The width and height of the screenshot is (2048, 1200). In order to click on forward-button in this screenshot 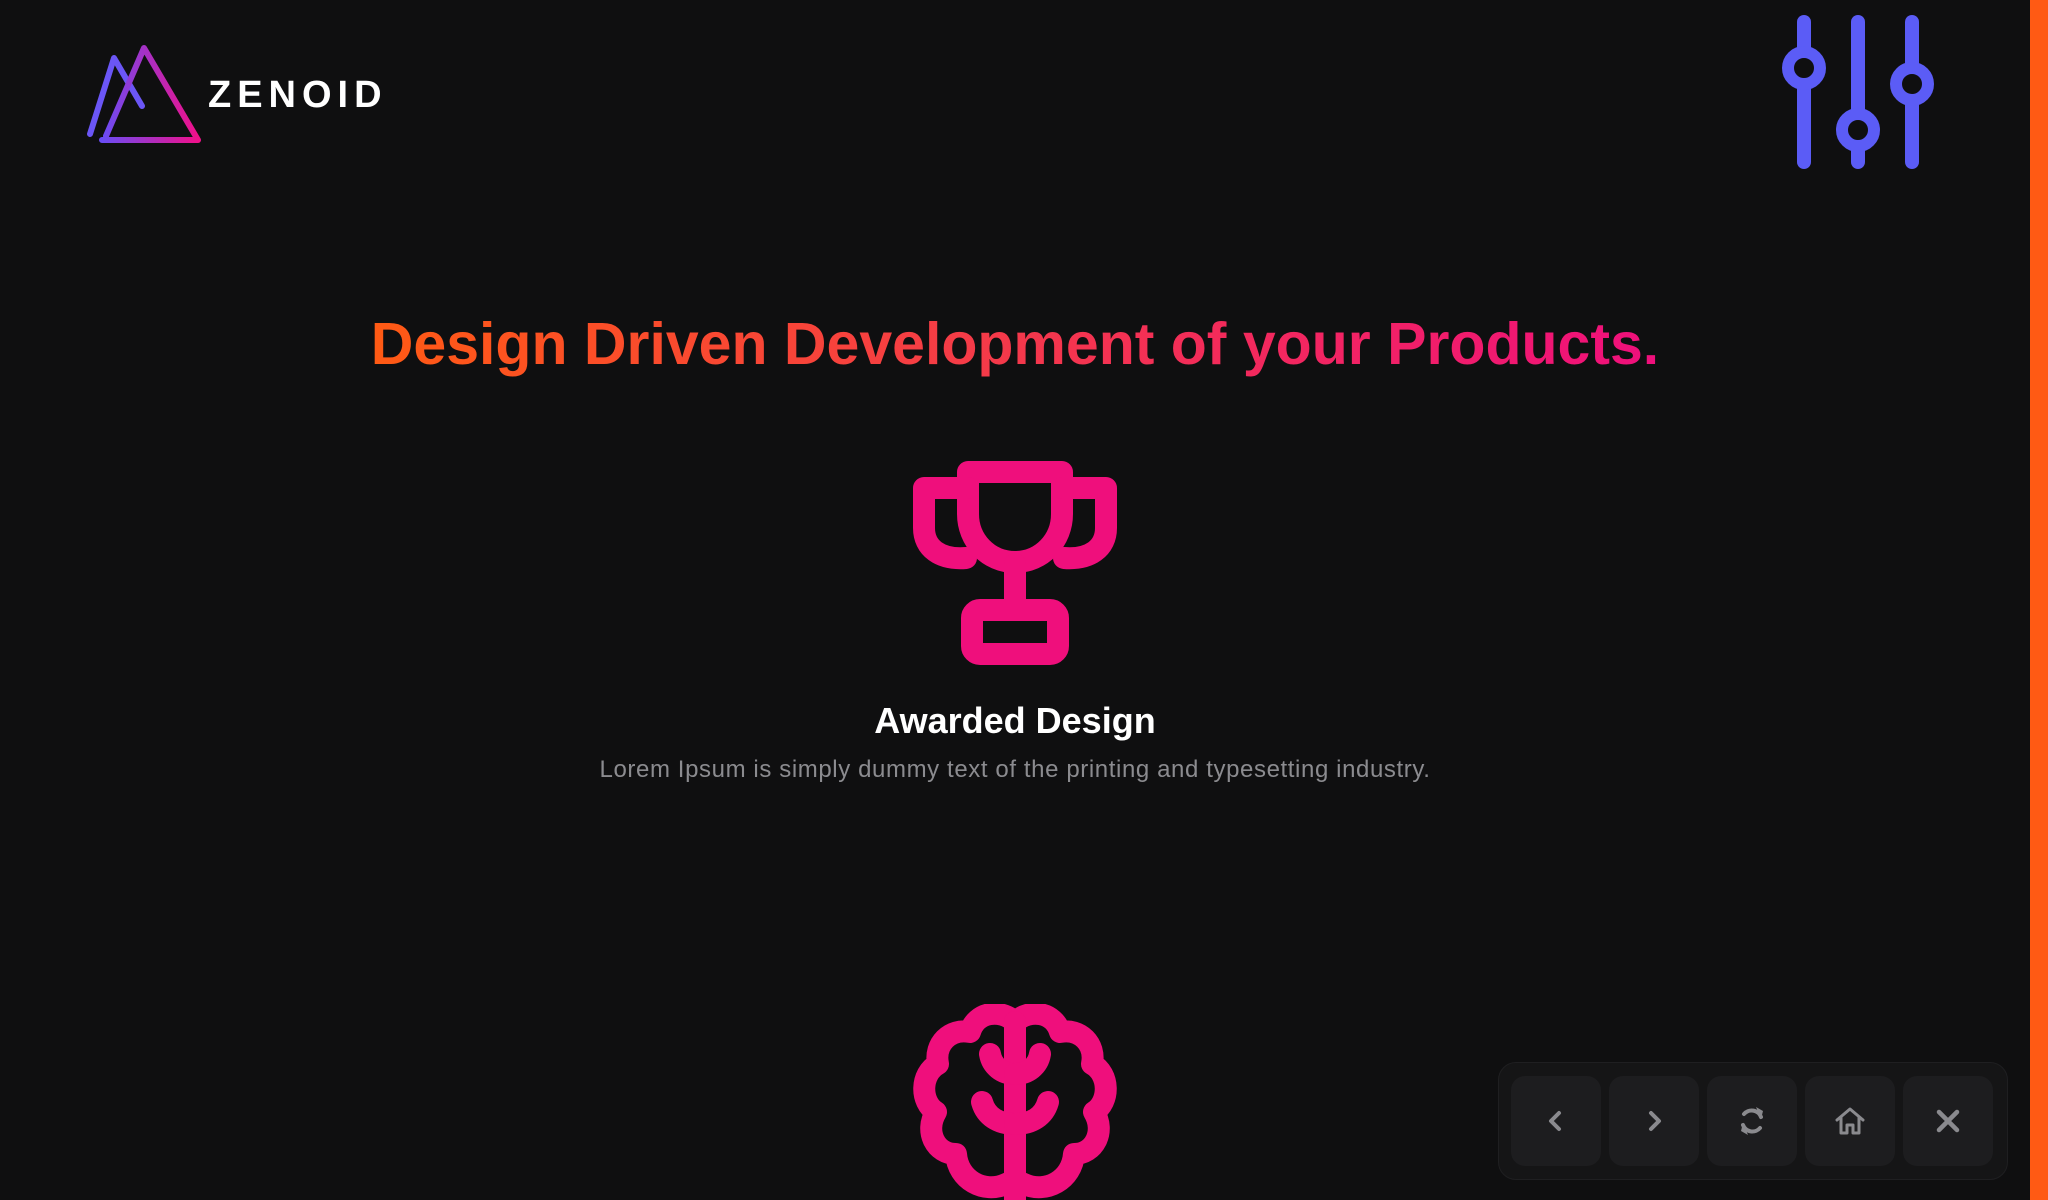, I will do `click(1654, 1121)`.